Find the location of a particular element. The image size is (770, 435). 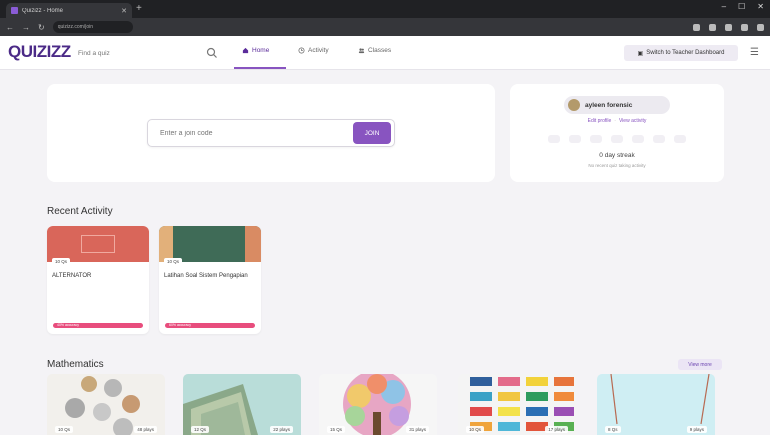

nav-tab-activity: Activity is located at coordinates (313, 50).